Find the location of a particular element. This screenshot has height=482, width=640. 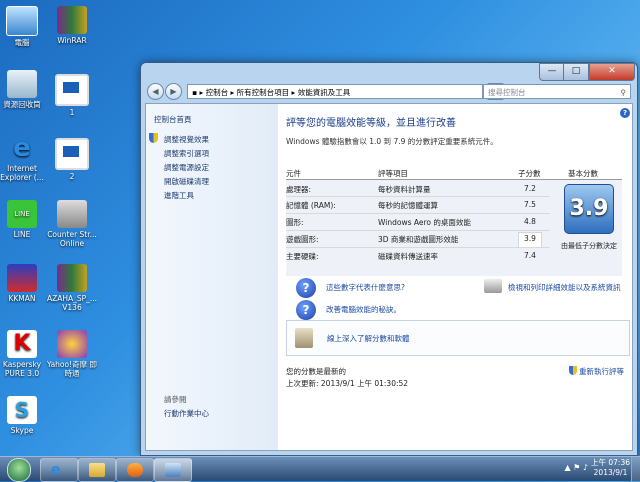

desktop-icon-label: 電腦 is located at coordinates (22, 42).